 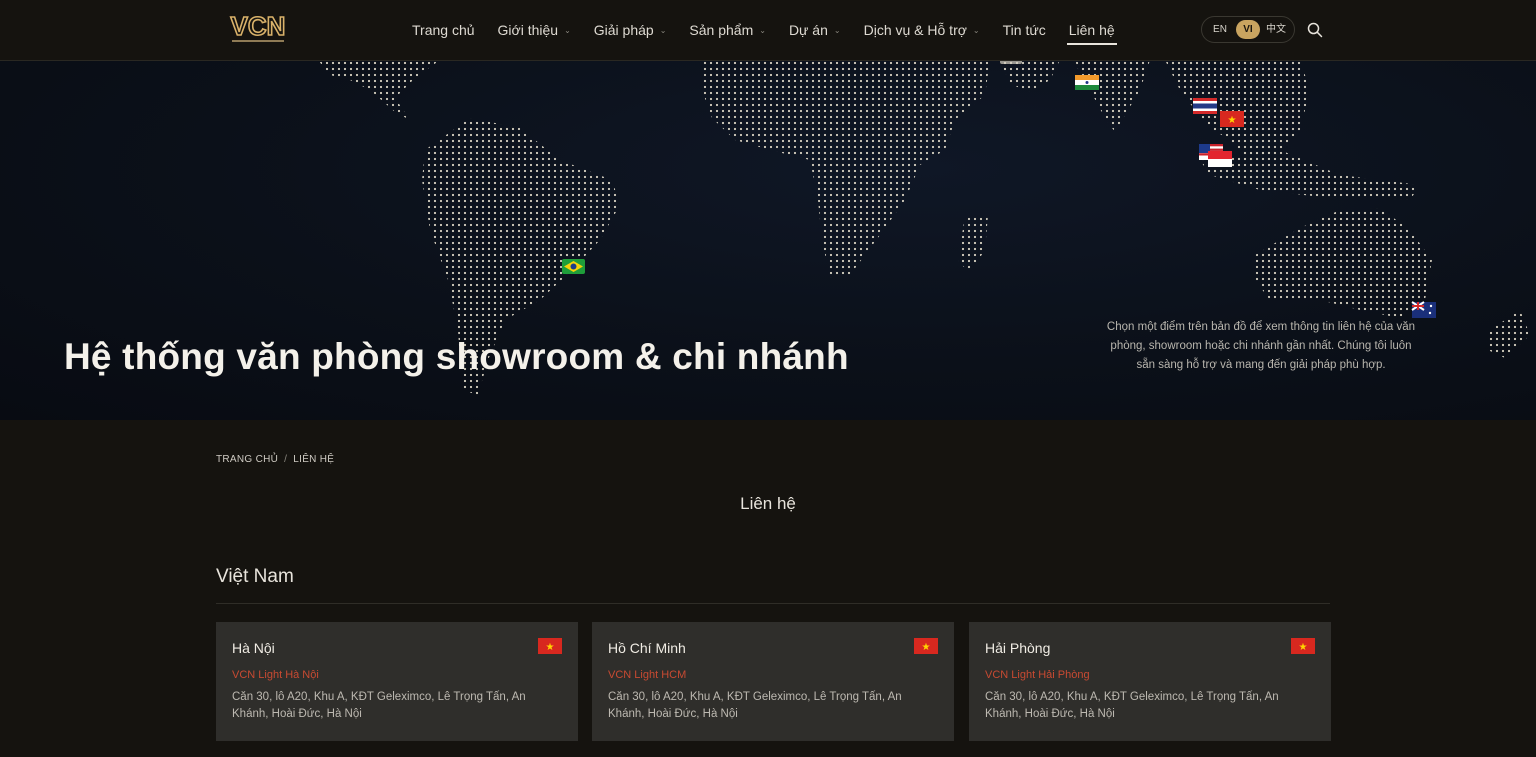 What do you see at coordinates (1037, 675) in the screenshot?
I see `office-branch: VCN Light Hải Phòng` at bounding box center [1037, 675].